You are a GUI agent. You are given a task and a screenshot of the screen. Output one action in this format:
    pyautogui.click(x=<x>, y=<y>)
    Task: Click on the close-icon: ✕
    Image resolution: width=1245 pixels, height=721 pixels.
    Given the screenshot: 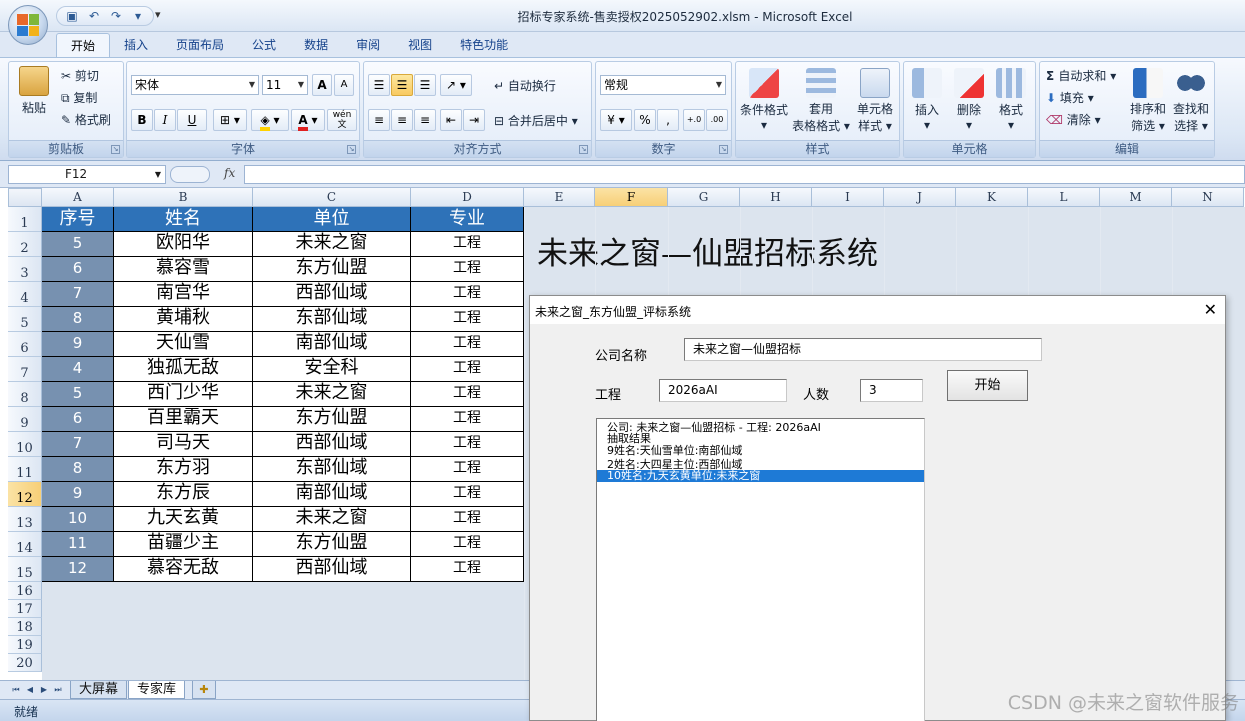 What is the action you would take?
    pyautogui.click(x=1210, y=309)
    